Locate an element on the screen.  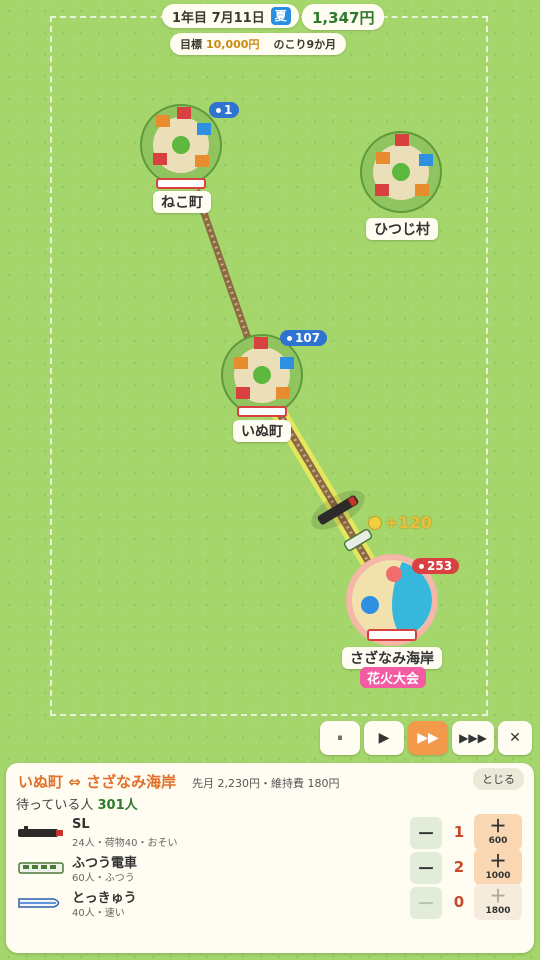
add-train-button: ＋ 1800 is located at coordinates (498, 902).